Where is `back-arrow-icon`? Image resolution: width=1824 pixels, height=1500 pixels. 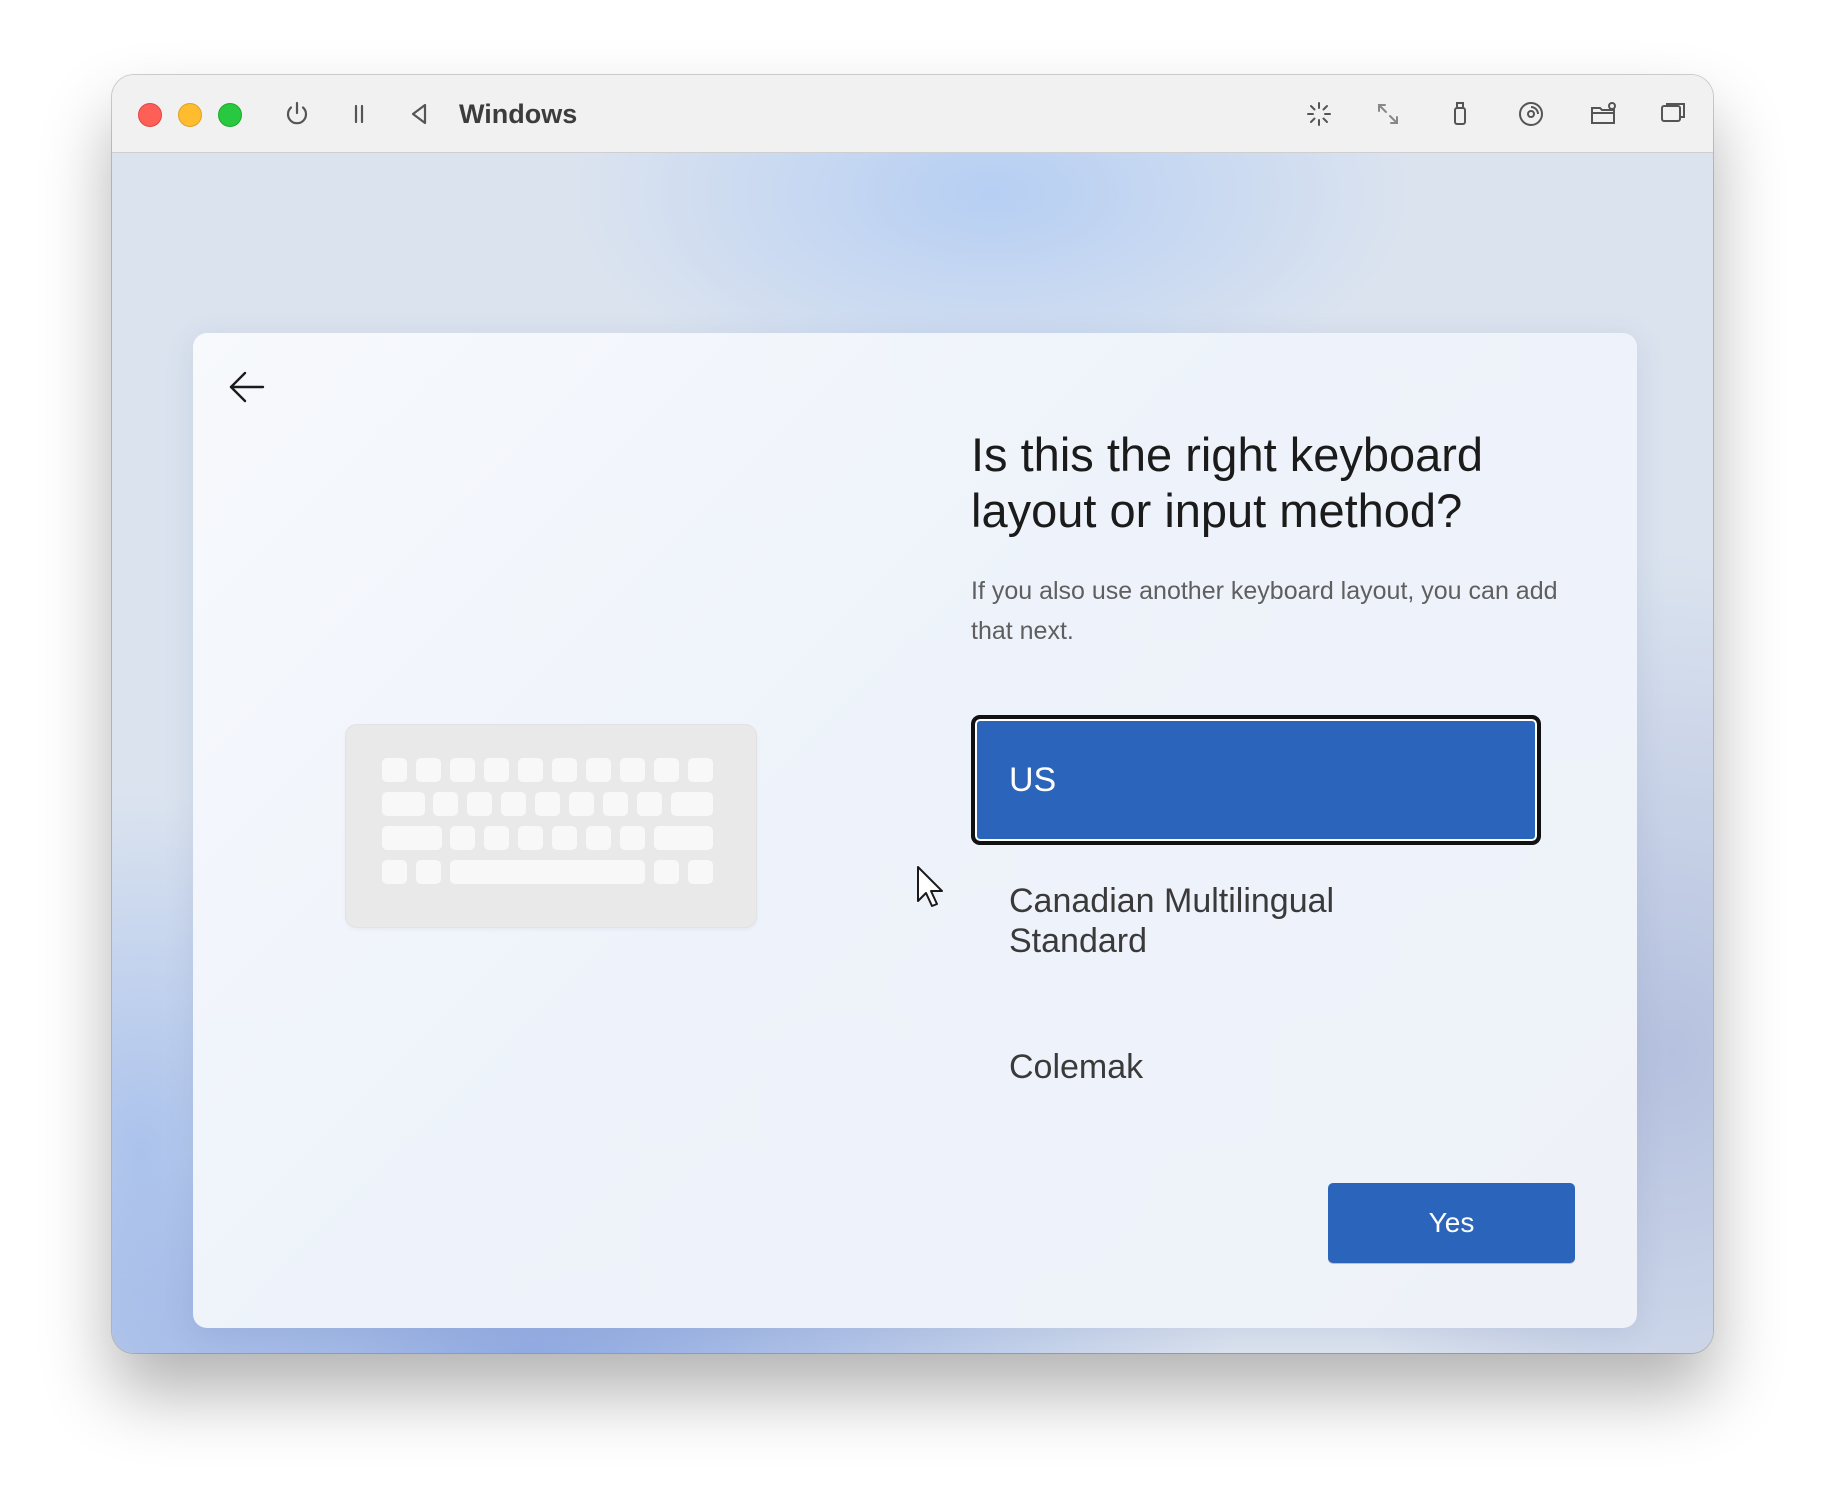
back-arrow-icon is located at coordinates (247, 387).